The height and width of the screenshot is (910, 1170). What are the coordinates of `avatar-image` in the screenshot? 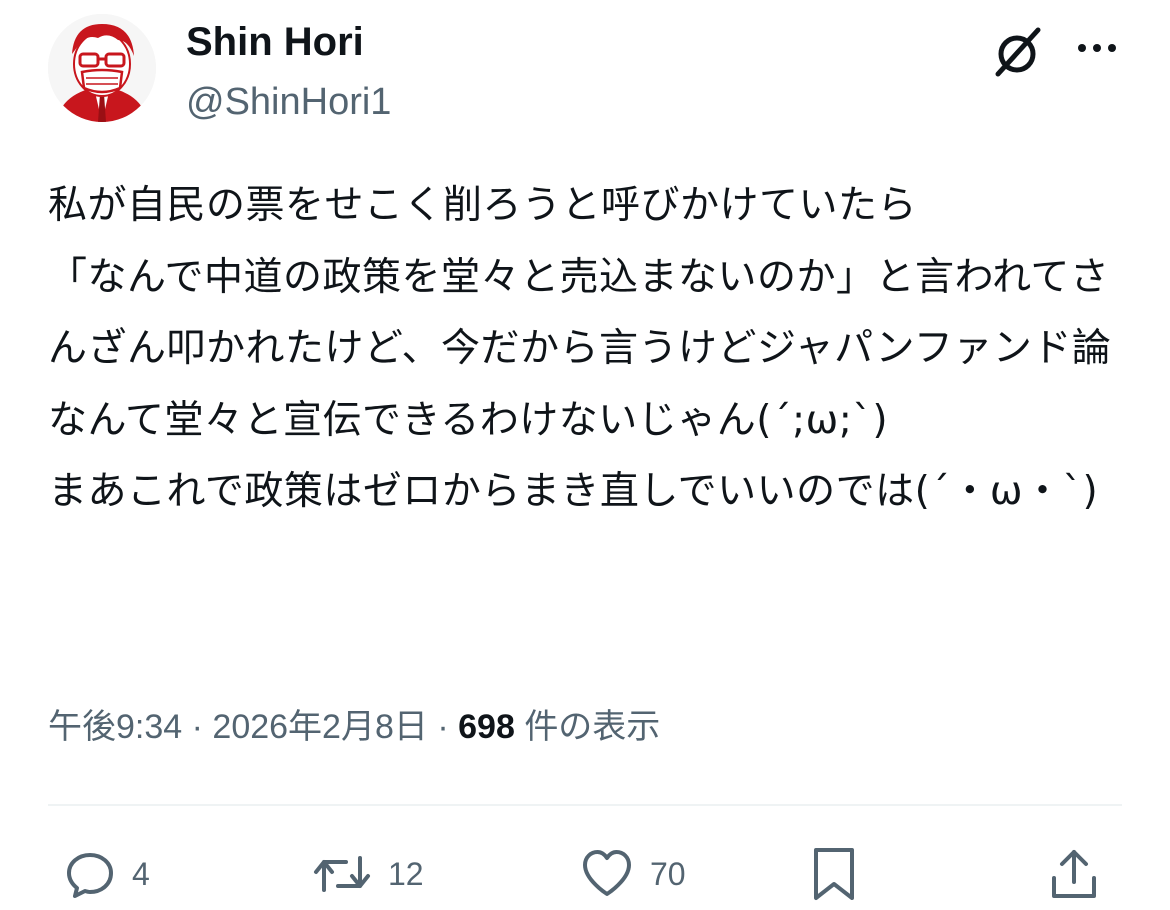 It's located at (102, 68).